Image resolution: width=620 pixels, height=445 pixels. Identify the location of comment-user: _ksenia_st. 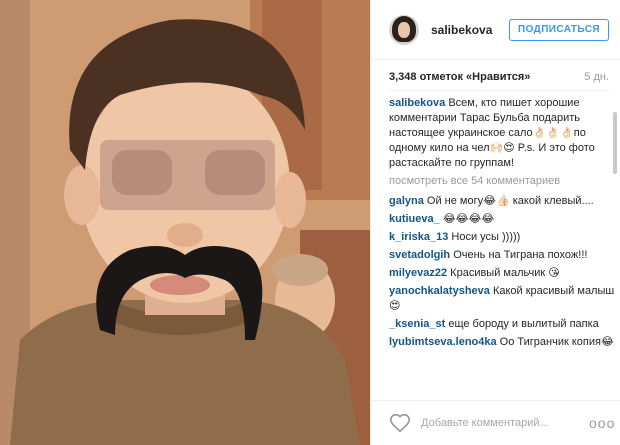
(417, 324).